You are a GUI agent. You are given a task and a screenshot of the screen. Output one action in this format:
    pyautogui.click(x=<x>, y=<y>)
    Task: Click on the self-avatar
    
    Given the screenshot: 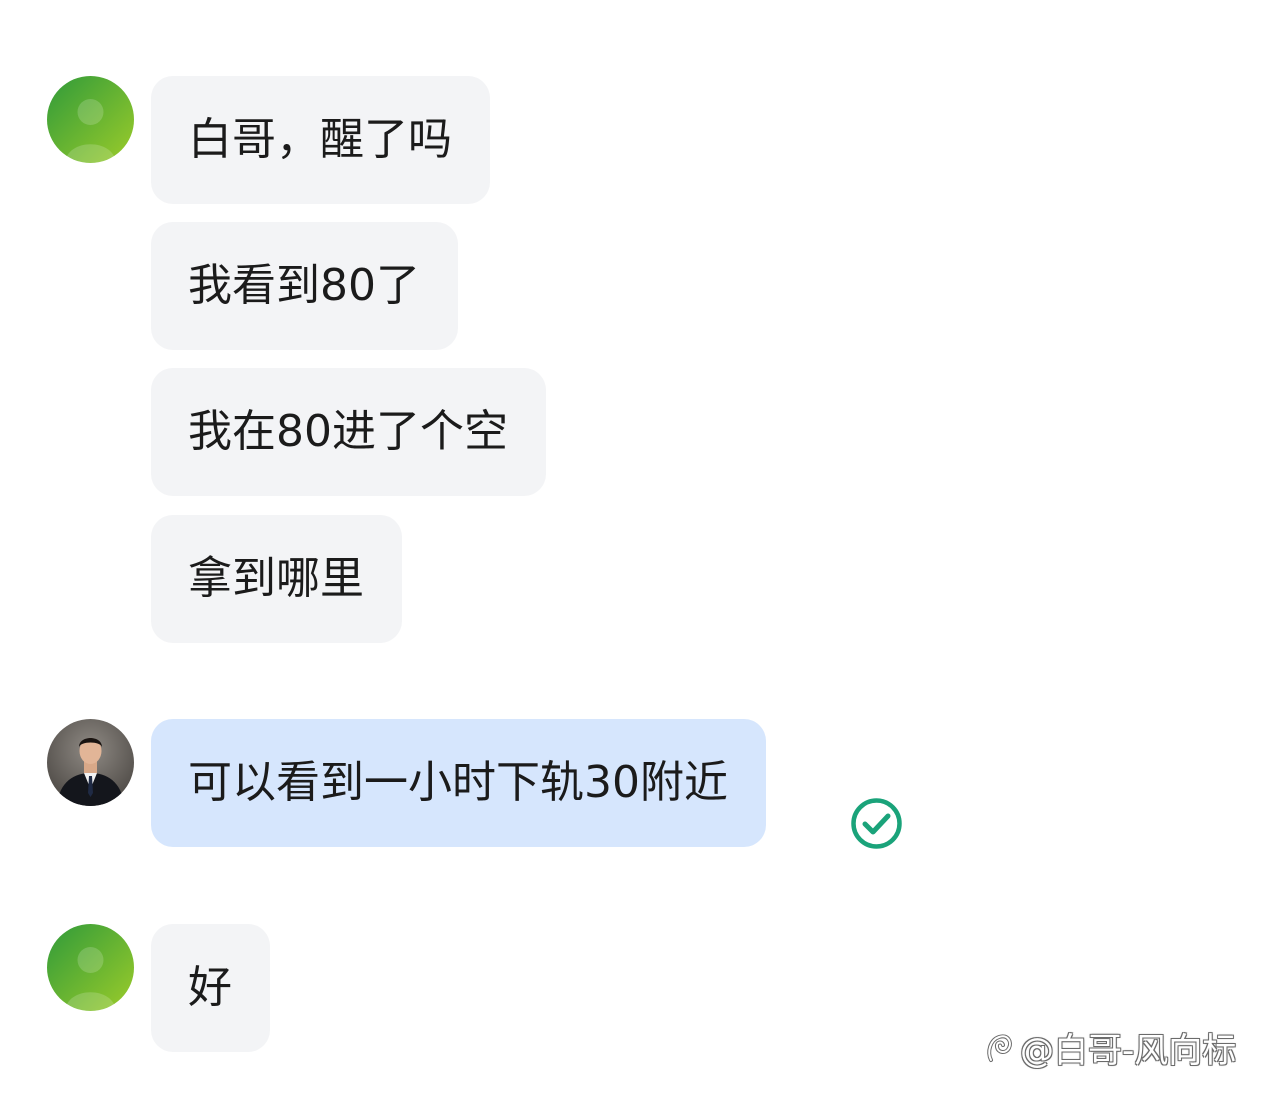 What is the action you would take?
    pyautogui.click(x=90, y=762)
    